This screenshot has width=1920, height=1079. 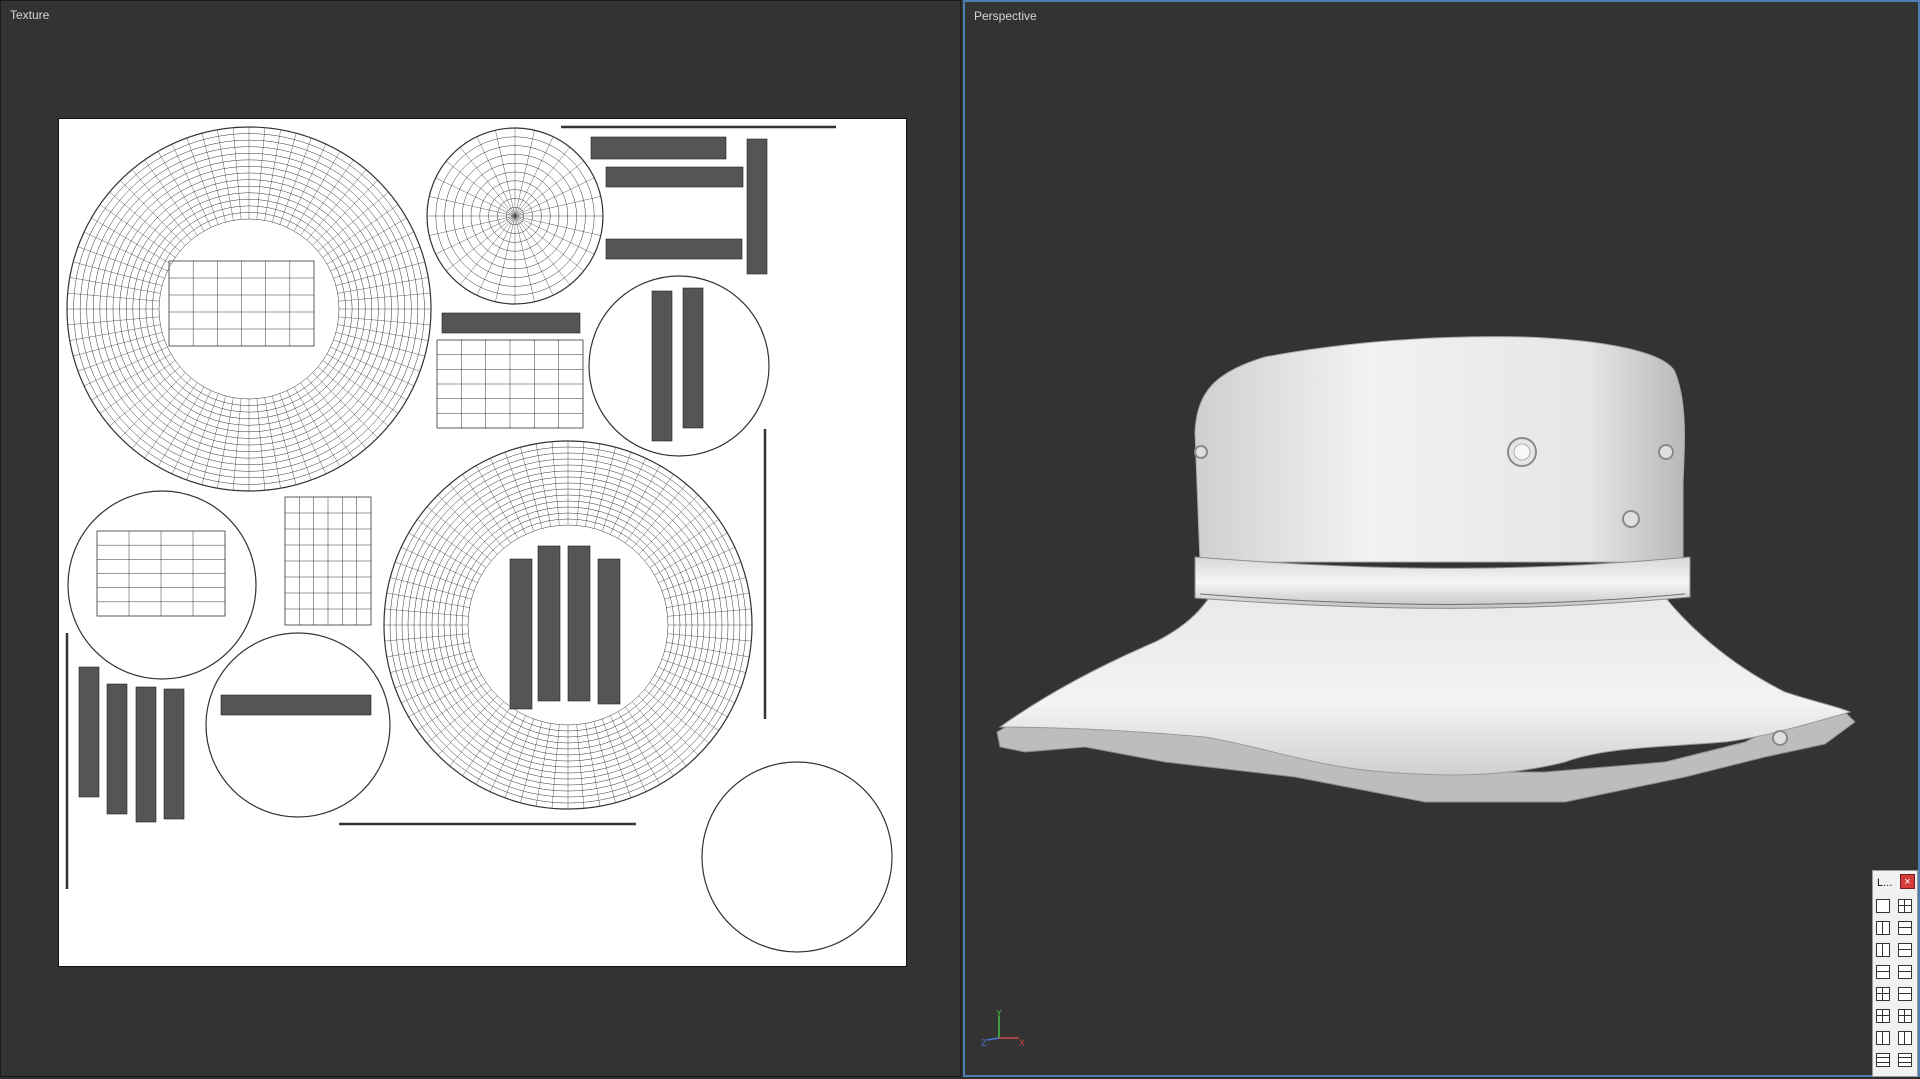 What do you see at coordinates (1022, 1043) in the screenshot?
I see `axis-x-label: X` at bounding box center [1022, 1043].